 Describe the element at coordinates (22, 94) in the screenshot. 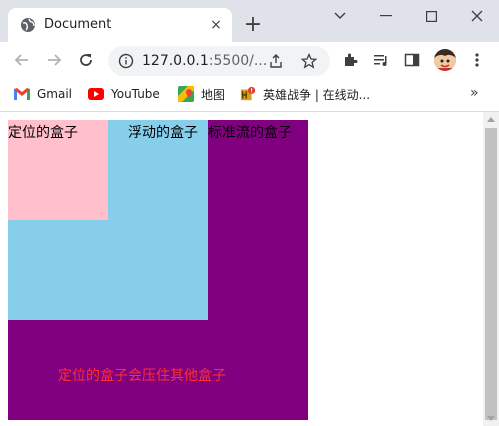

I see `gmail-icon` at that location.